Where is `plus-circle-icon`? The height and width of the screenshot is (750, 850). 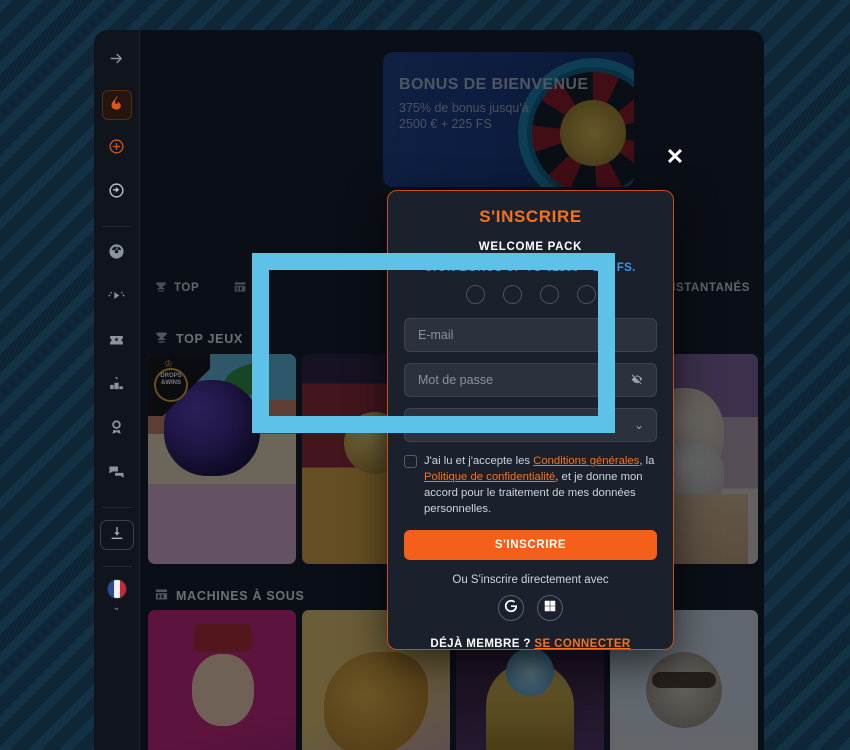 plus-circle-icon is located at coordinates (116, 149).